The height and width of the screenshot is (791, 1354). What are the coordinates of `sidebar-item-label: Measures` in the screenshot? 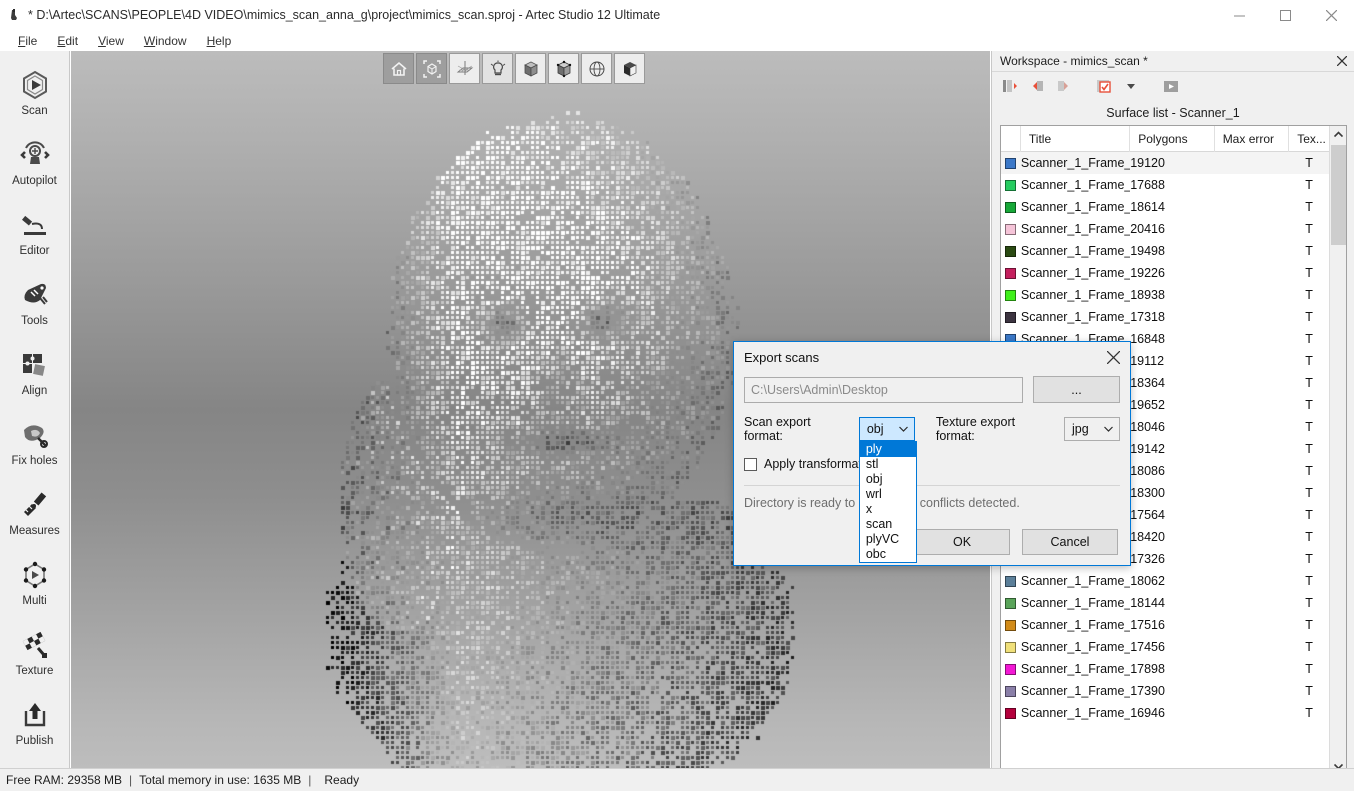 It's located at (34, 530).